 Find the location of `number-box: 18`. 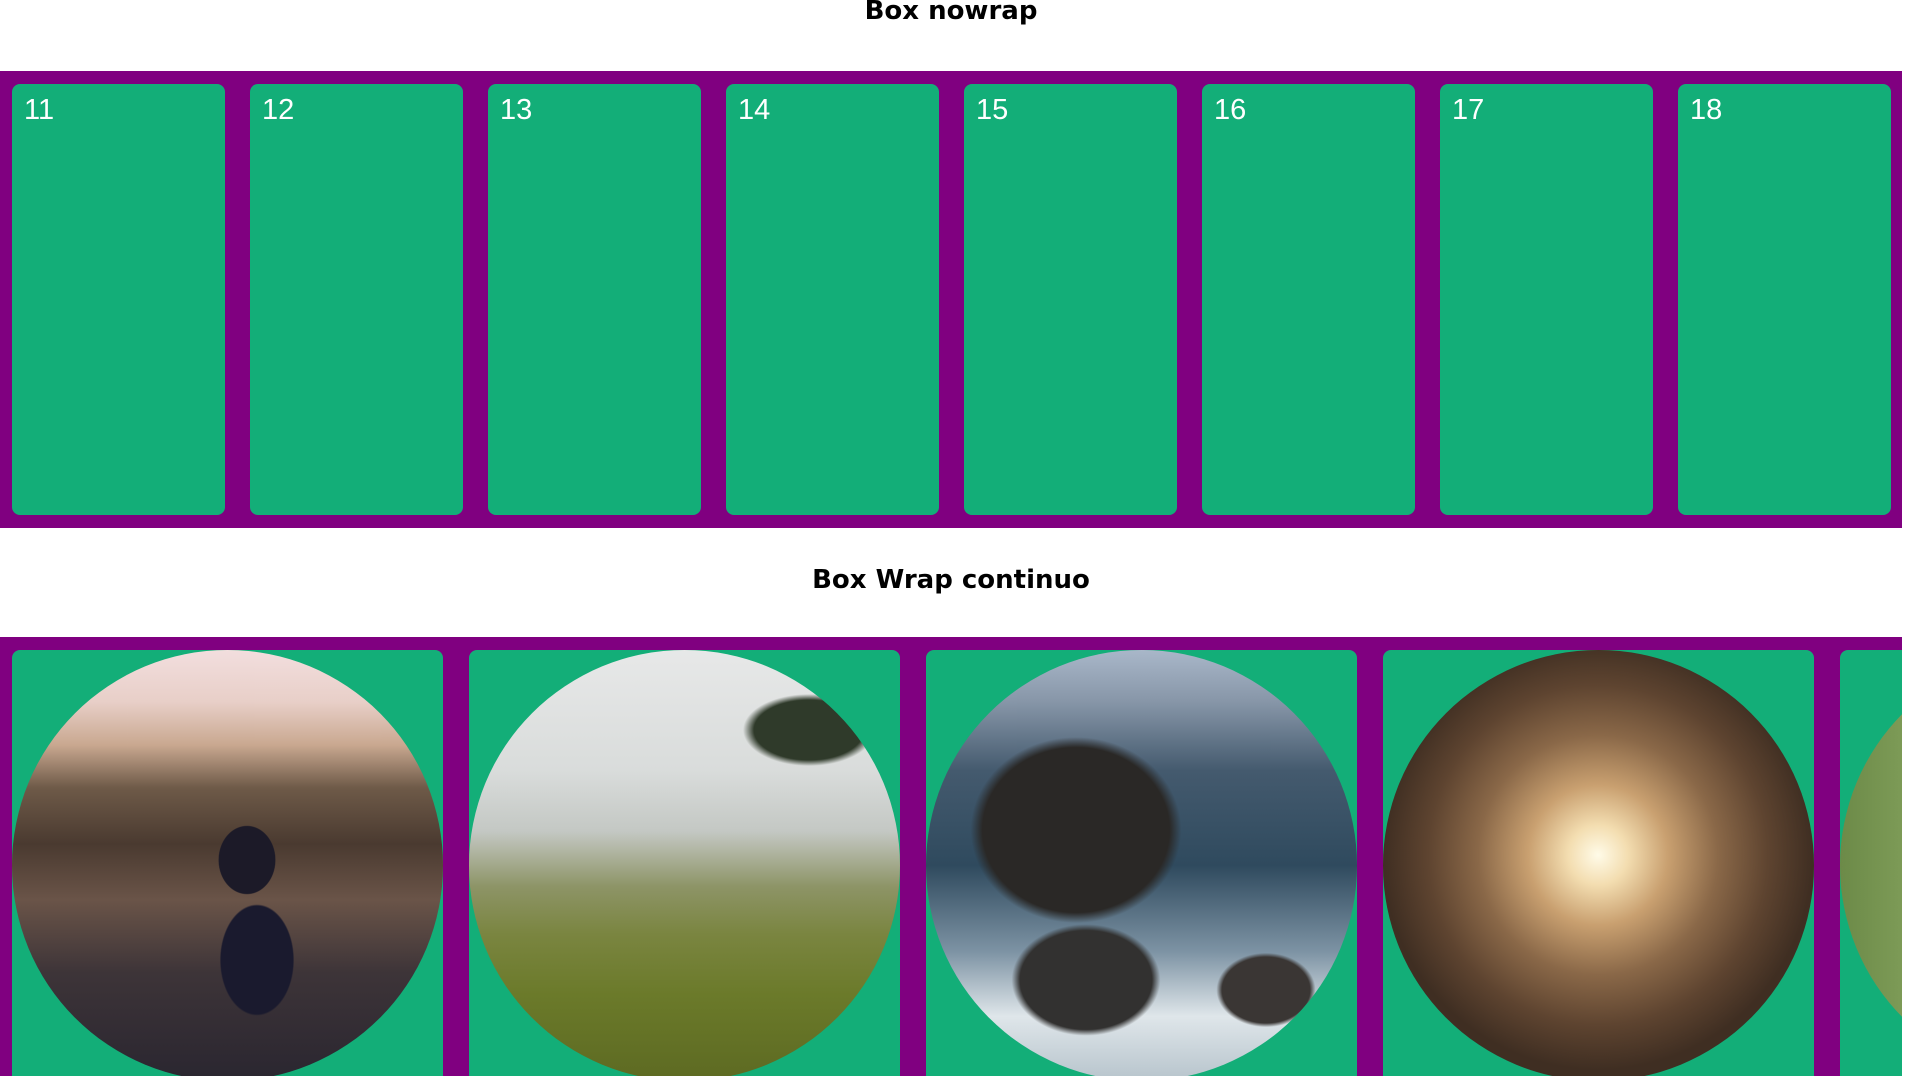

number-box: 18 is located at coordinates (1784, 299).